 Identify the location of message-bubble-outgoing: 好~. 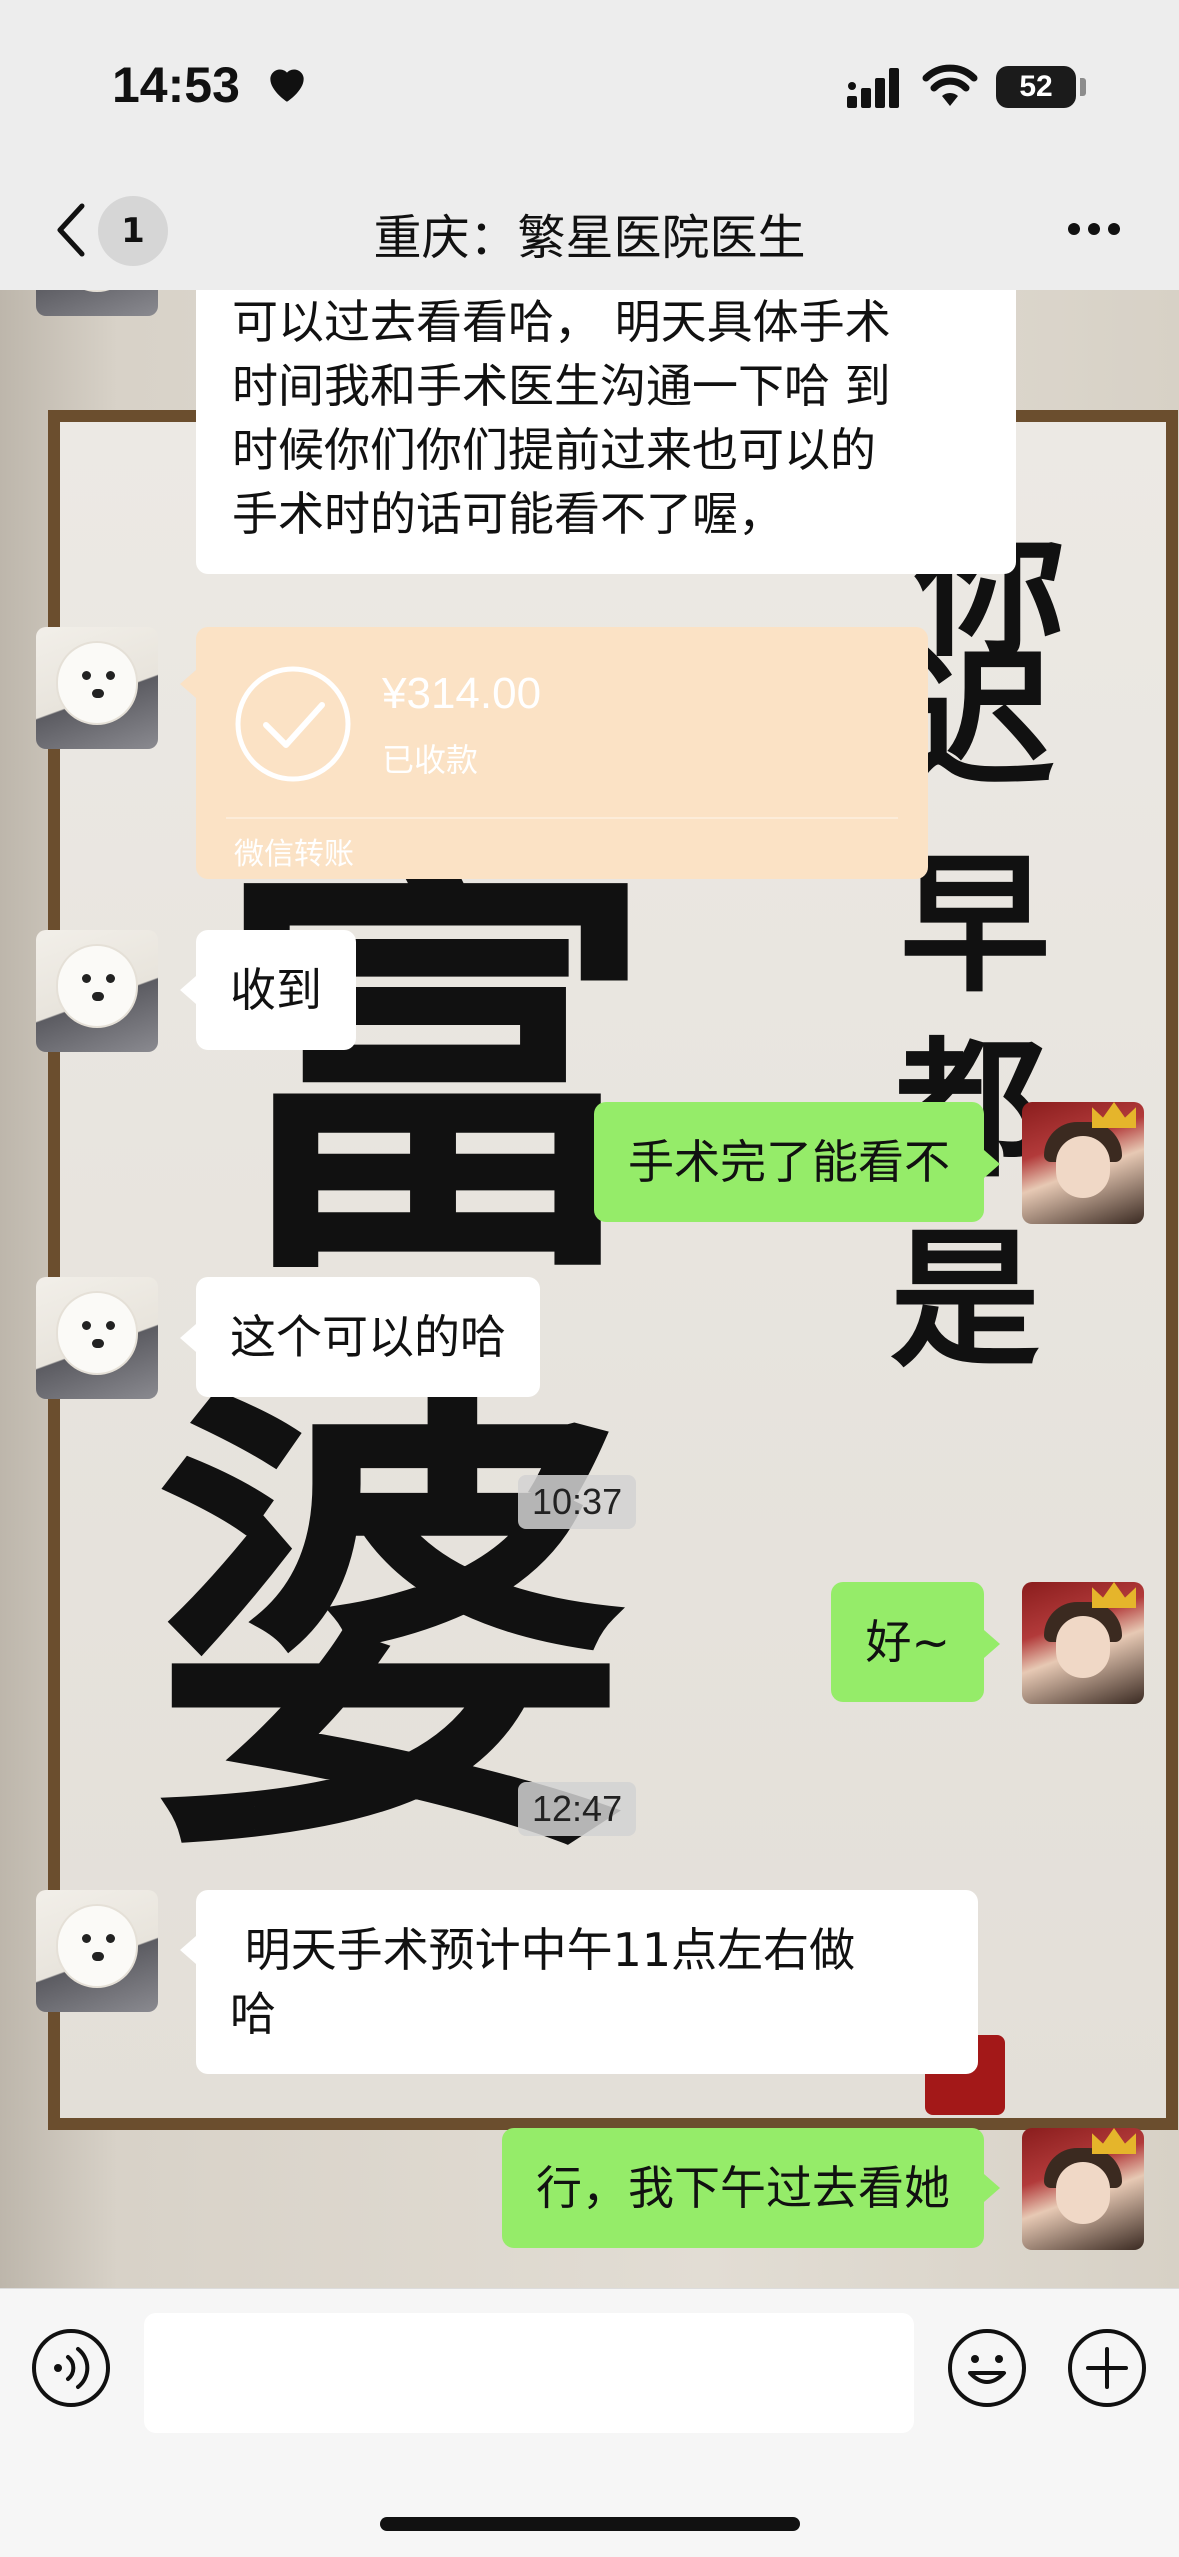
(907, 1642).